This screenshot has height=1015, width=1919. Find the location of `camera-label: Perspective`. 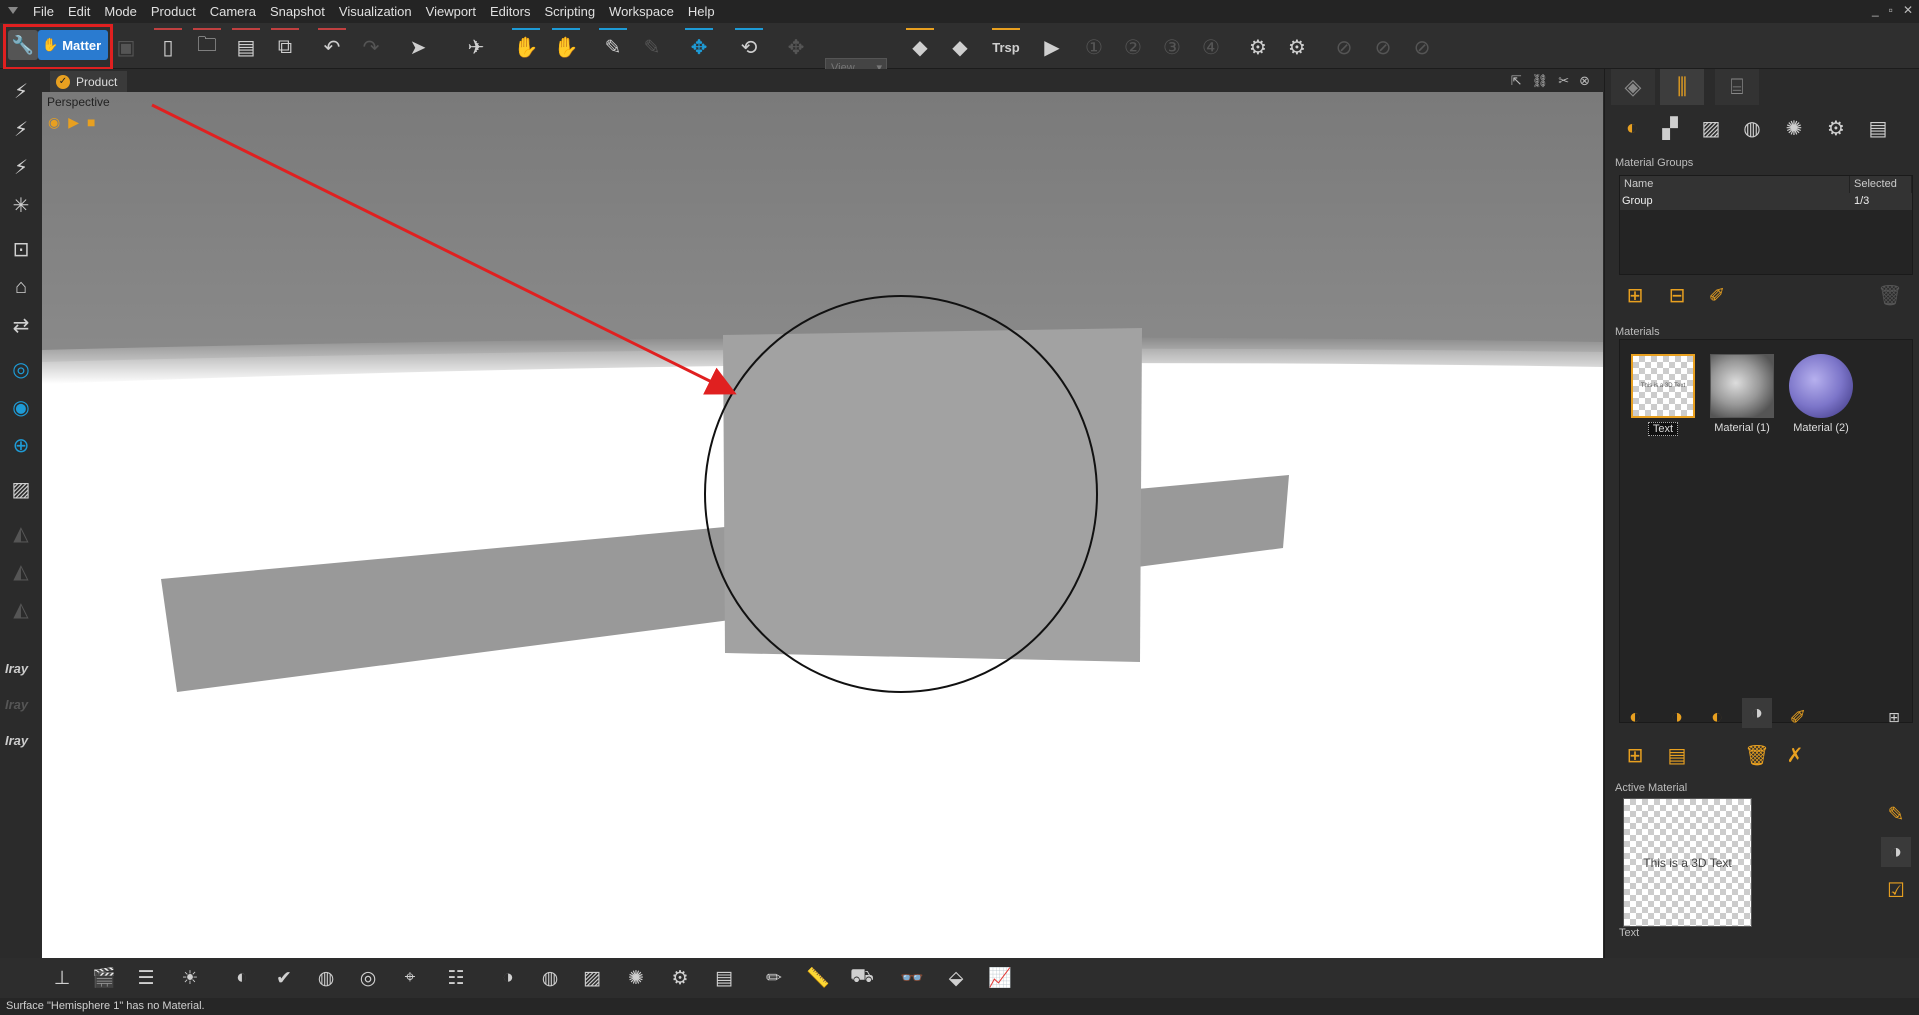

camera-label: Perspective is located at coordinates (78, 102).